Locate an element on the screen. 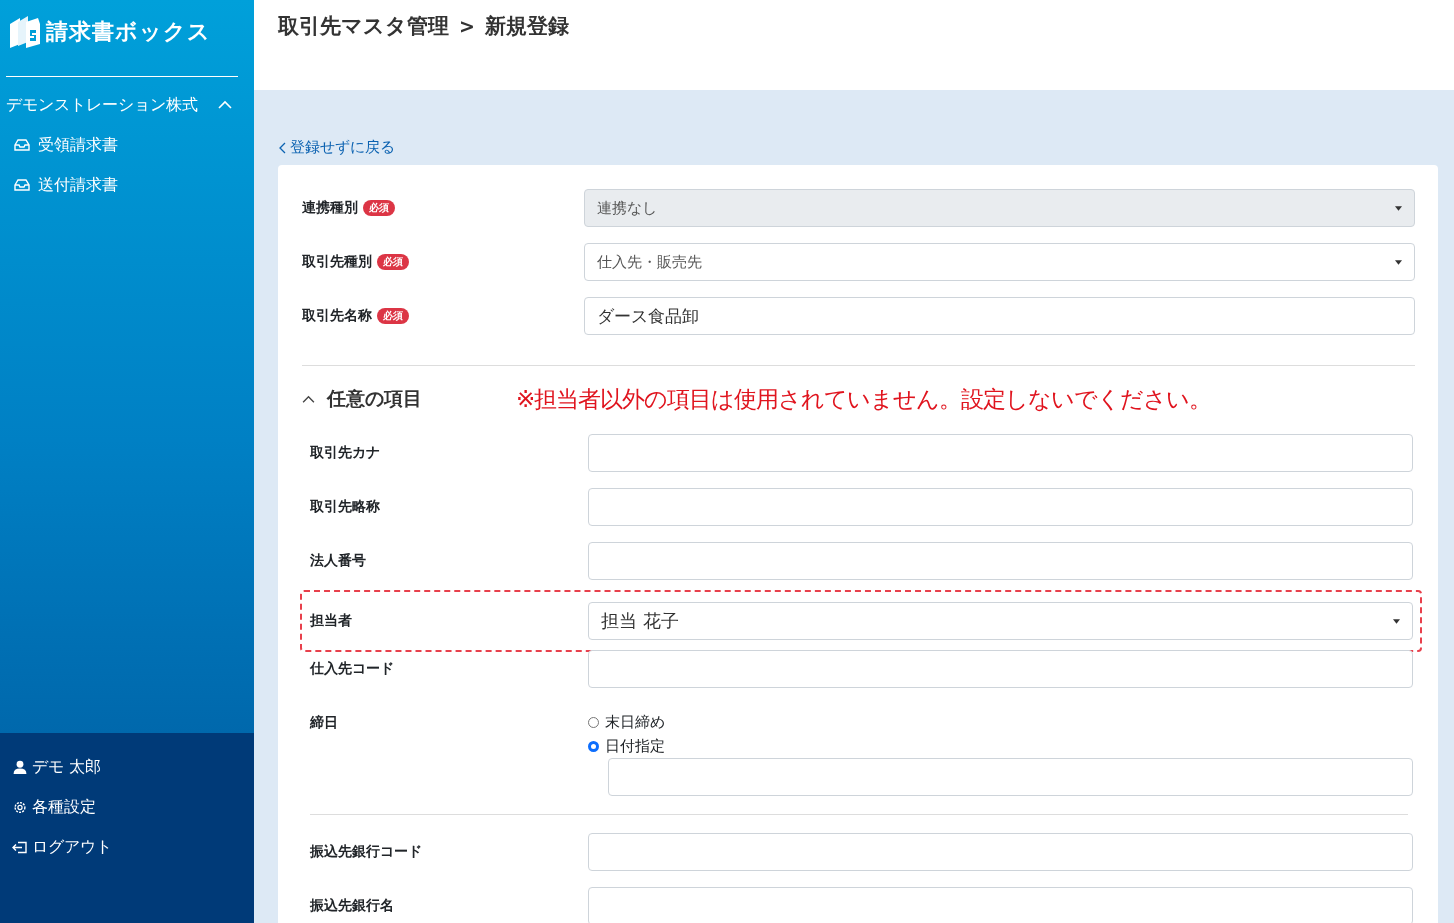 Image resolution: width=1454 pixels, height=923 pixels. chevron-left-icon is located at coordinates (282, 147).